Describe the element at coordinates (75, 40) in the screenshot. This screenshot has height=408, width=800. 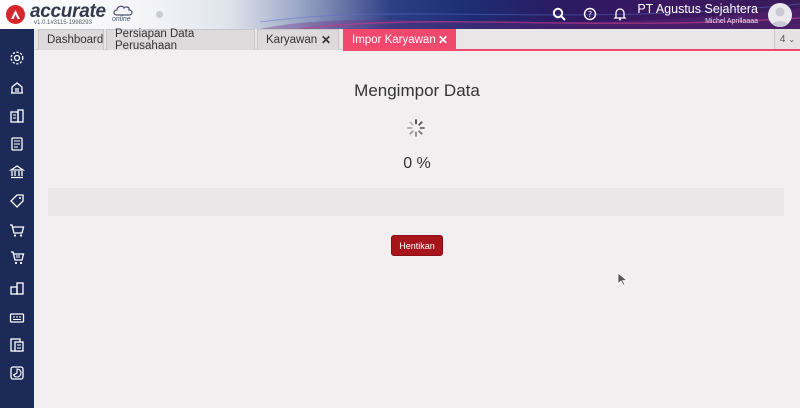
I see `tab-label: Dashboard` at that location.